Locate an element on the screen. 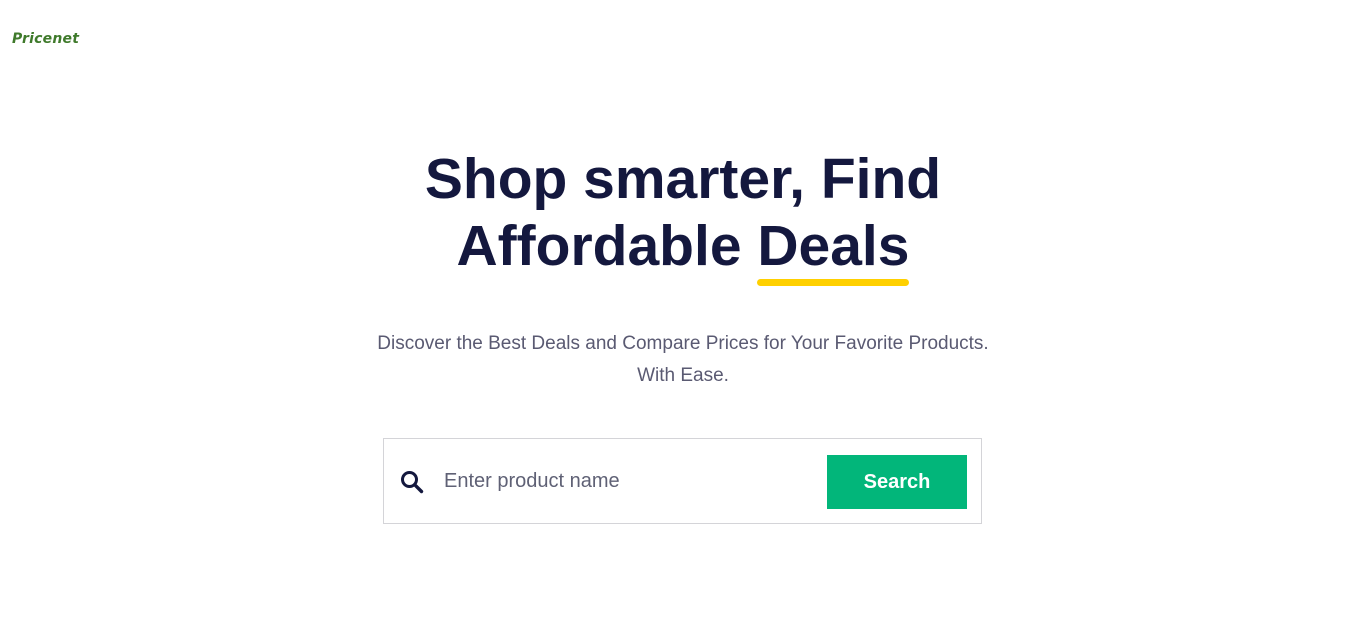  hero-title-prefix: Affordable is located at coordinates (599, 246).